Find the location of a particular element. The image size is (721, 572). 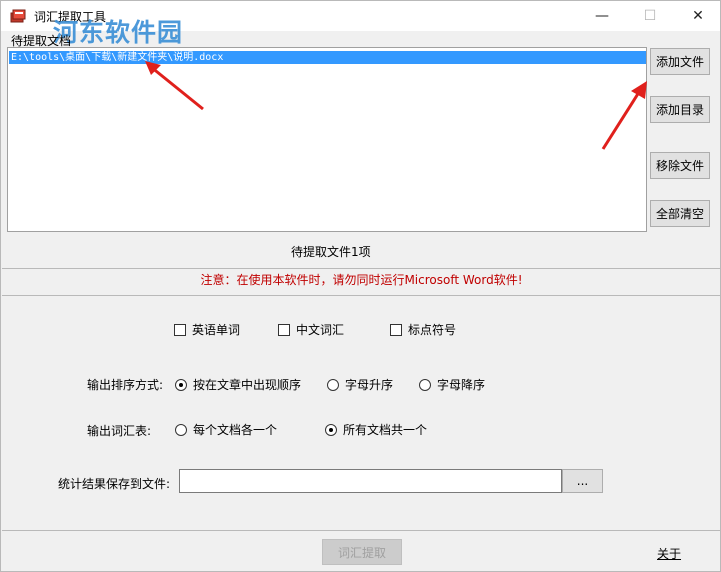

sort-ascending-label: 字母升序 is located at coordinates (369, 385).